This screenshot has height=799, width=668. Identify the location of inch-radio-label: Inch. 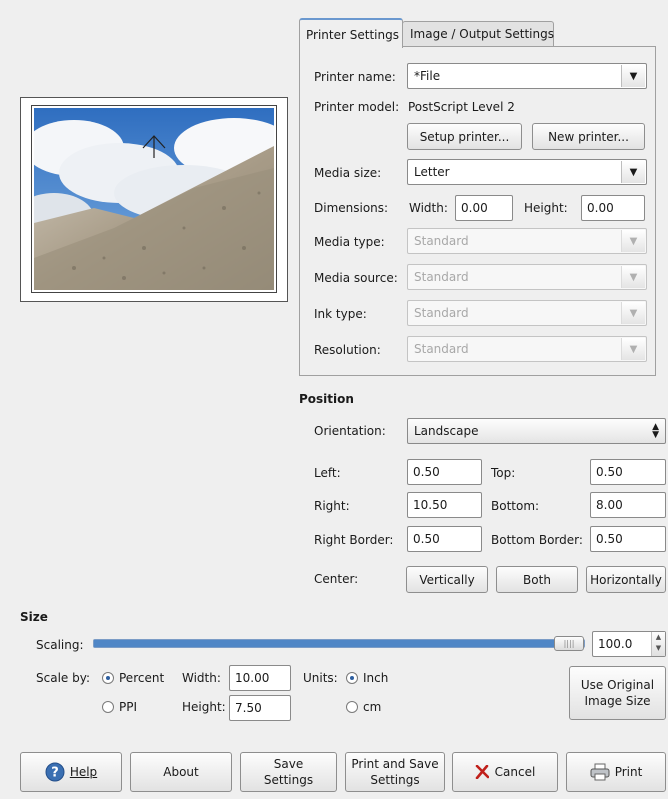
(376, 678).